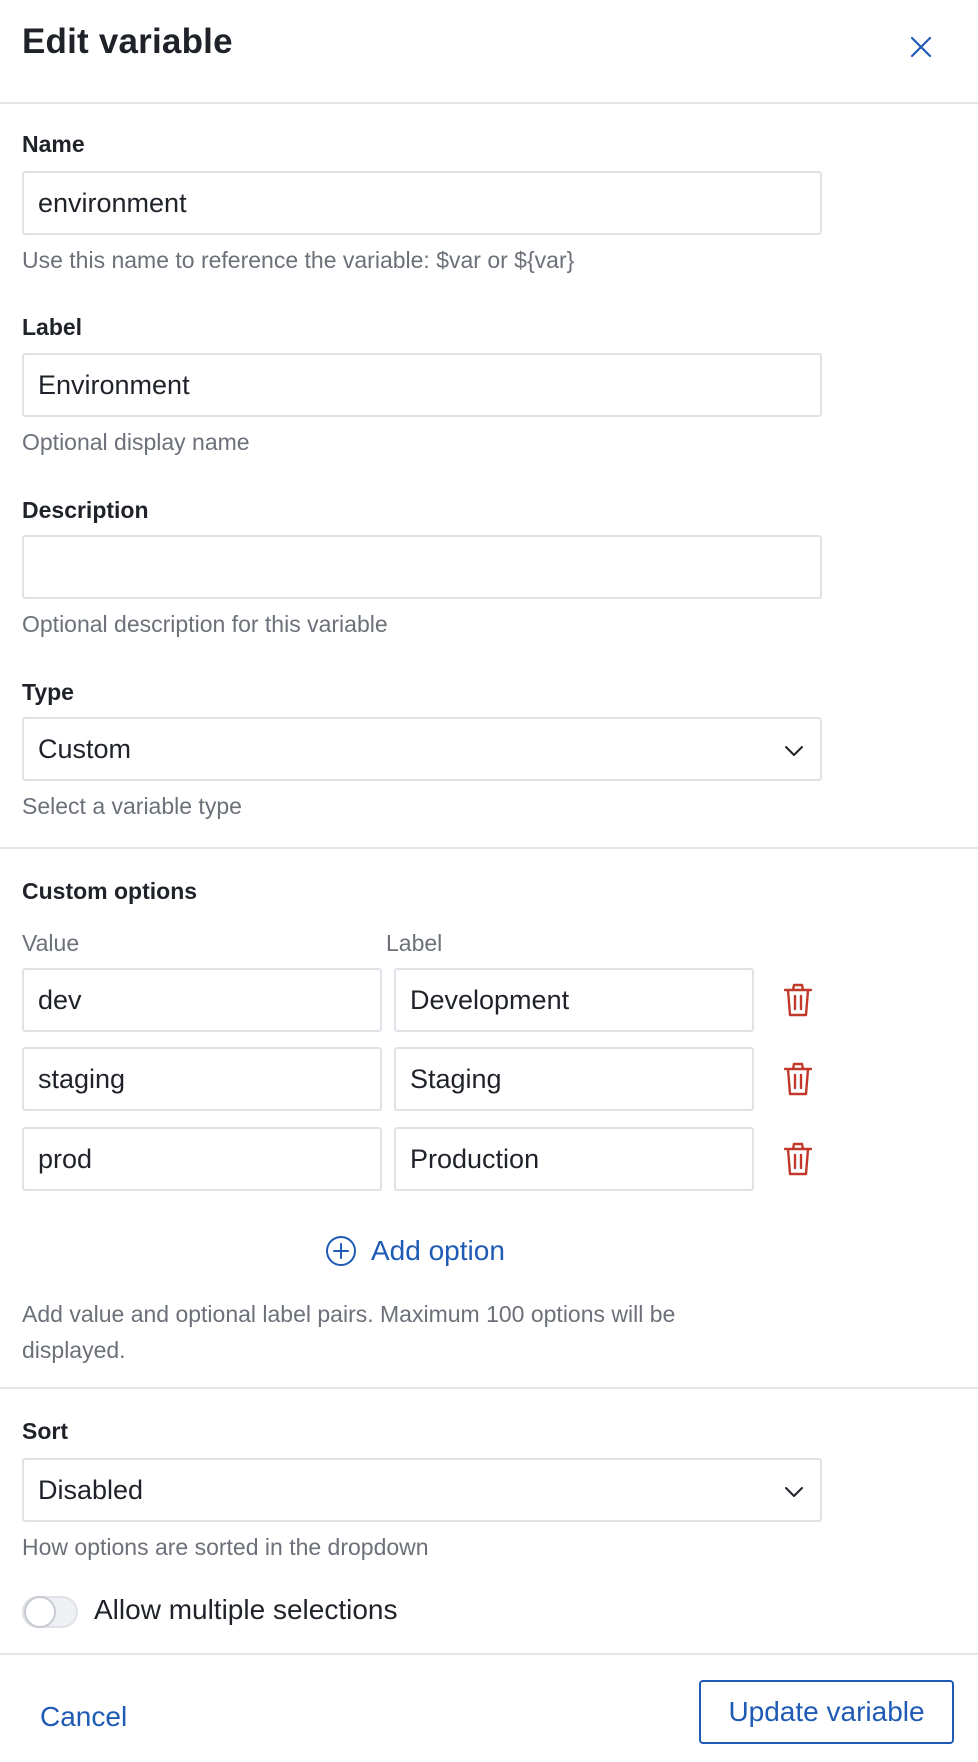 This screenshot has width=978, height=1762. What do you see at coordinates (60, 999) in the screenshot?
I see `option-value-text: dev` at bounding box center [60, 999].